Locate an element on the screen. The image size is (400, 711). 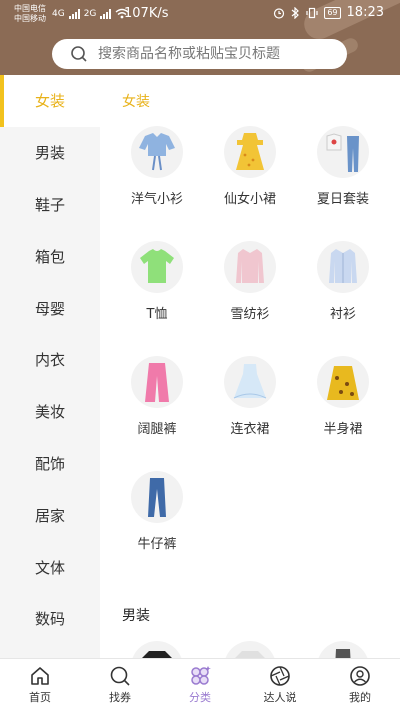
section-title-men: 男装 is located at coordinates (136, 616).